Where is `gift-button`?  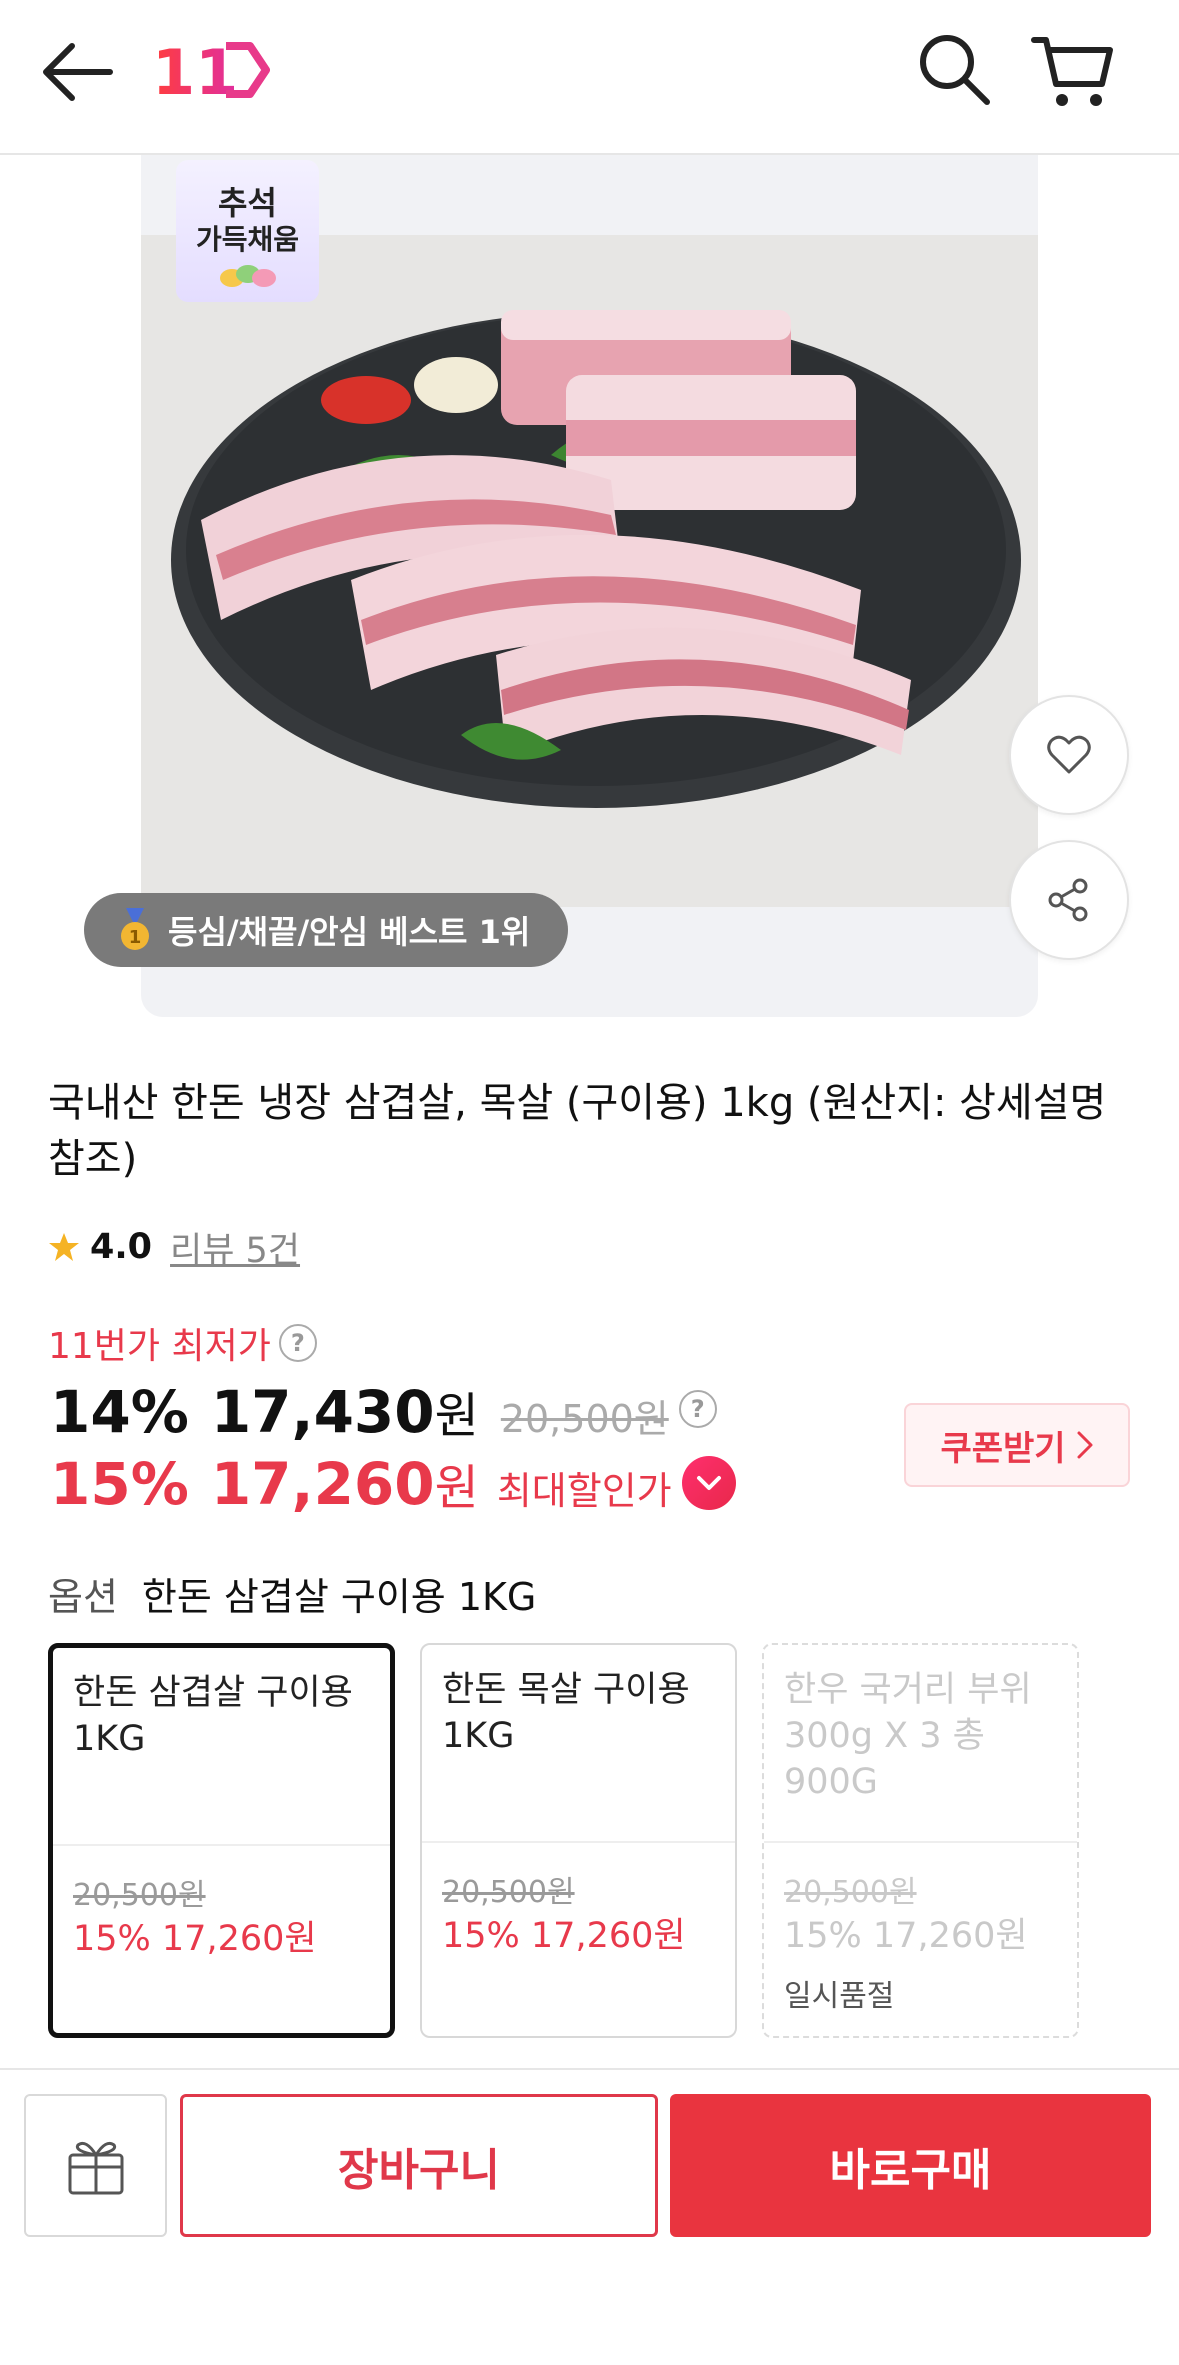 gift-button is located at coordinates (95, 2165).